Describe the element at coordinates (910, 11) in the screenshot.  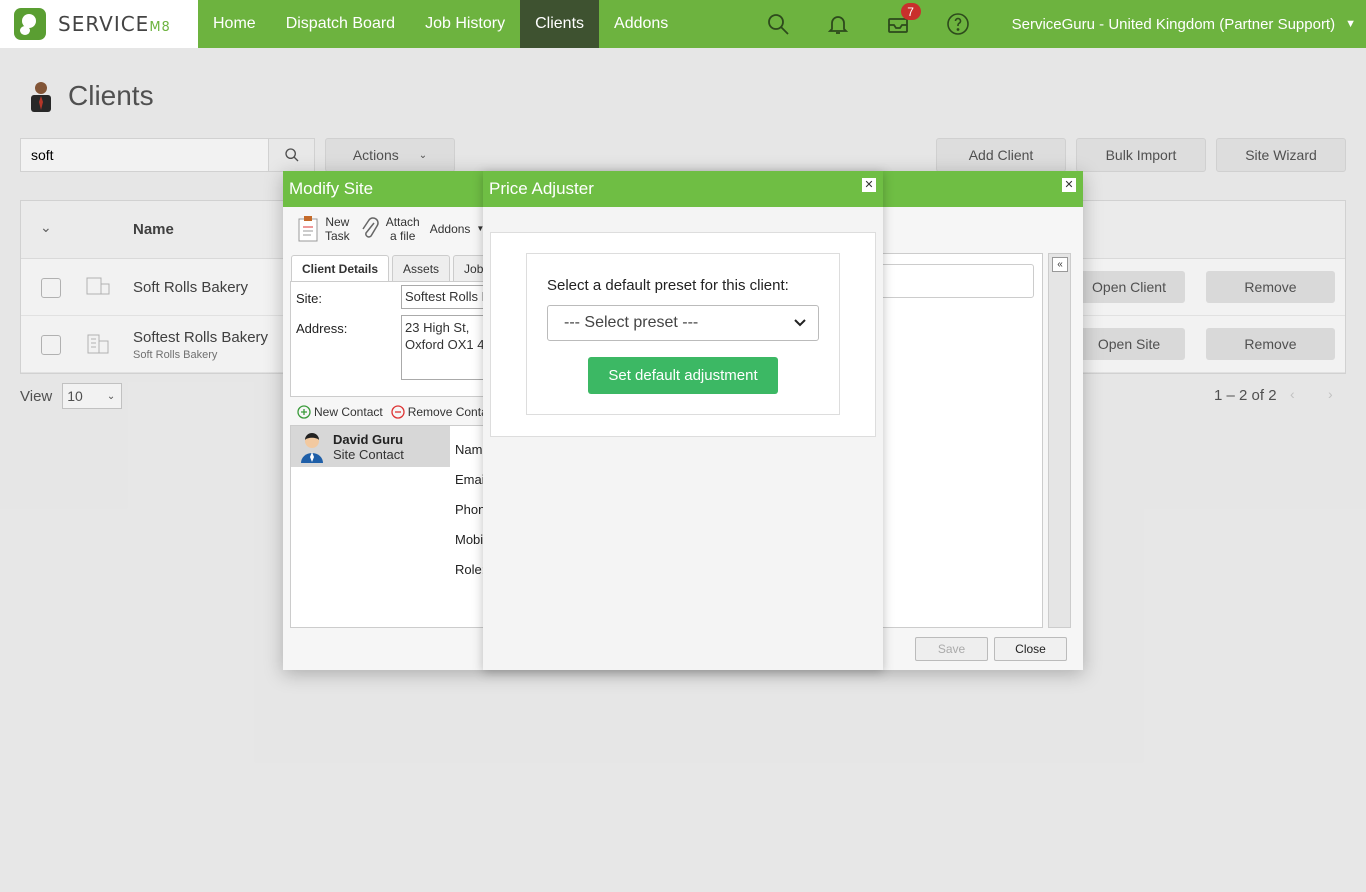
I see `notification-badge: 7` at that location.